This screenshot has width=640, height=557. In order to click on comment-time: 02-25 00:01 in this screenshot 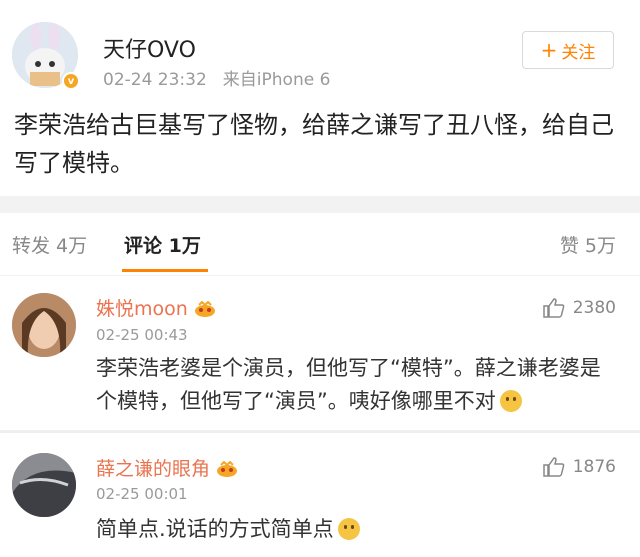, I will do `click(142, 494)`.